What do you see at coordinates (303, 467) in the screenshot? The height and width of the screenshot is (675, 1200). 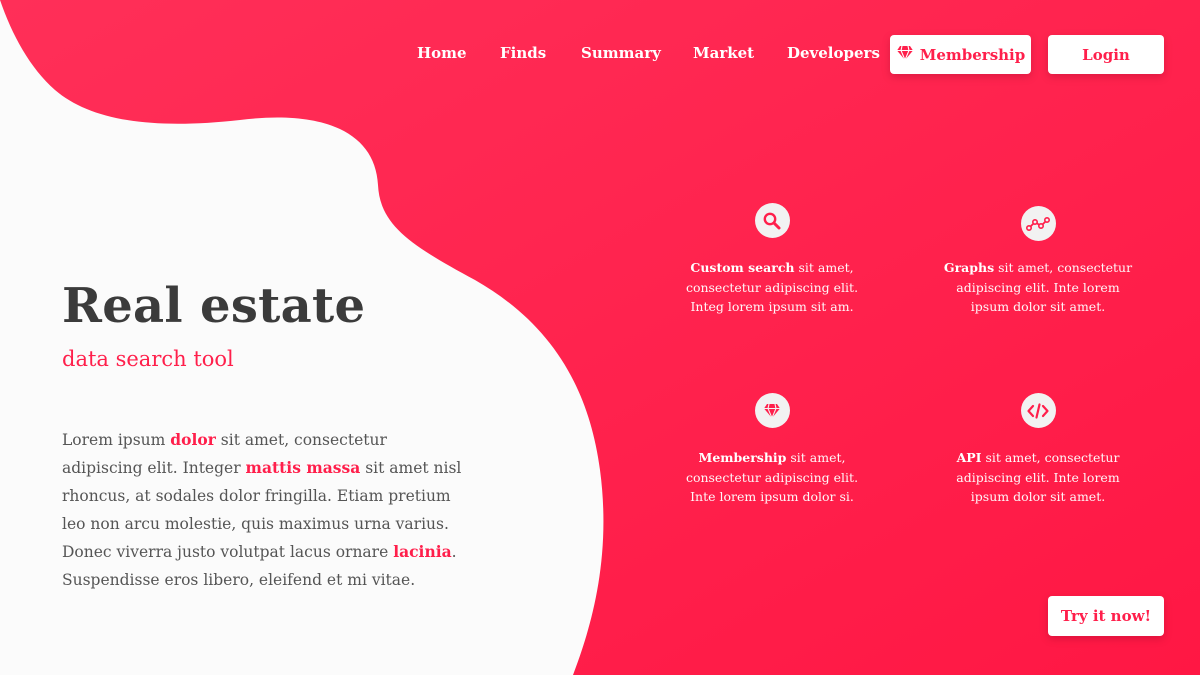 I see `hero-highlight-2: mattis massa` at bounding box center [303, 467].